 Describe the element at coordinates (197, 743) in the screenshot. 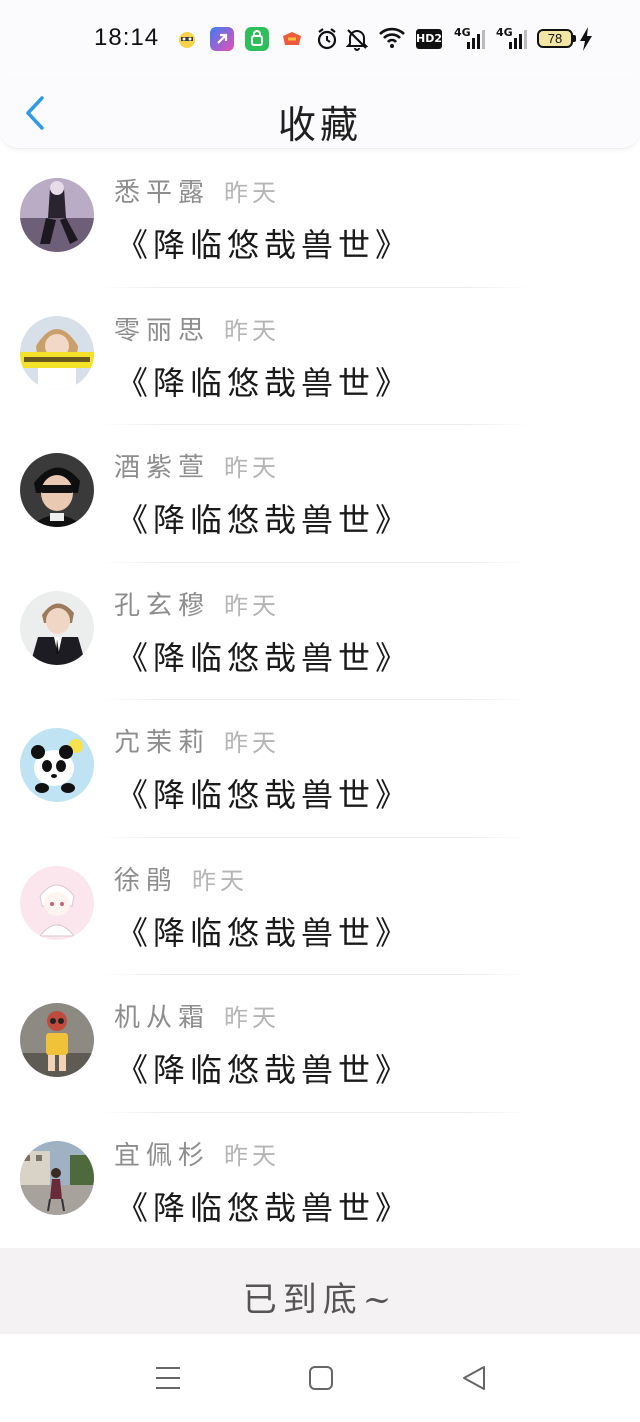

I see `item-author: 宂茉莉 昨天` at that location.